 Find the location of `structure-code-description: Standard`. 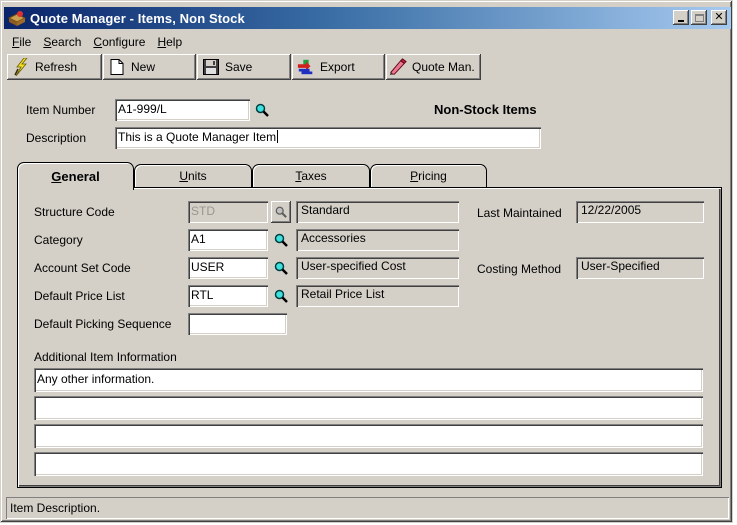

structure-code-description: Standard is located at coordinates (377, 212).